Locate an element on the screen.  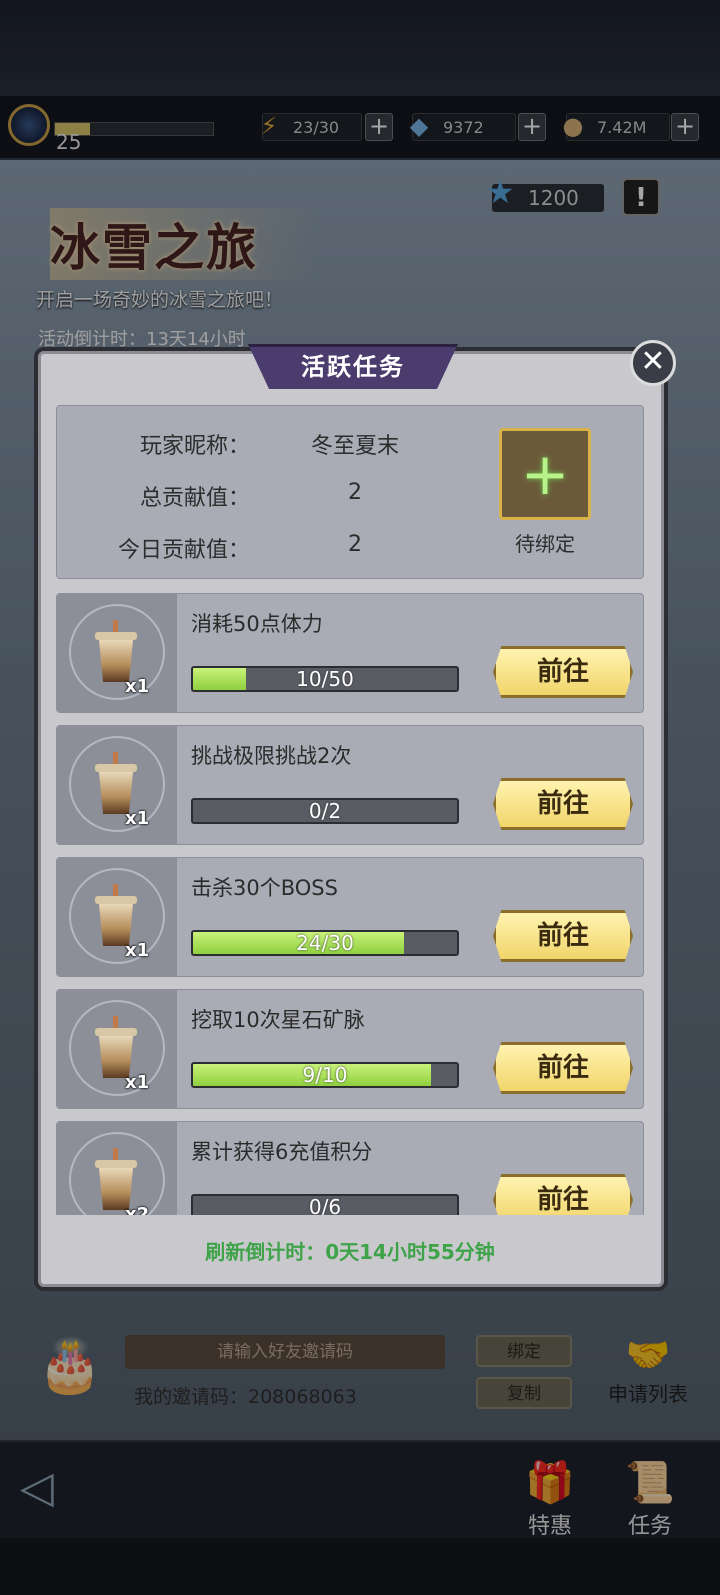
modal-title: 活跃任务 is located at coordinates (353, 367).